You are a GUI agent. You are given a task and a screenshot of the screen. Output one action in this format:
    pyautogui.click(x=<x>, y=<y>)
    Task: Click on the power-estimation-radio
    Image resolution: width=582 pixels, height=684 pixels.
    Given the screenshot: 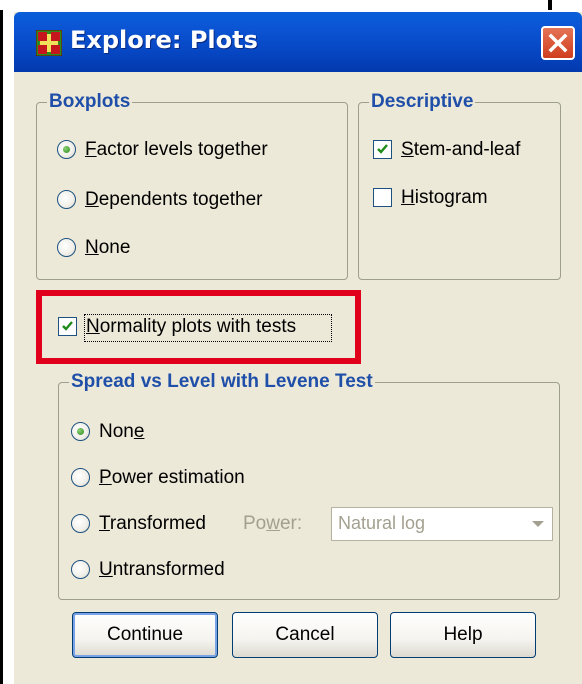 What is the action you would take?
    pyautogui.click(x=80, y=477)
    